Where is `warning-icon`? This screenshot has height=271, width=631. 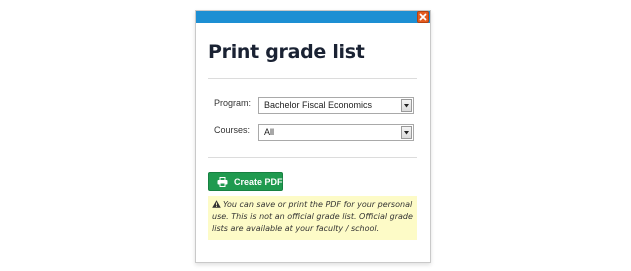
warning-icon is located at coordinates (216, 204).